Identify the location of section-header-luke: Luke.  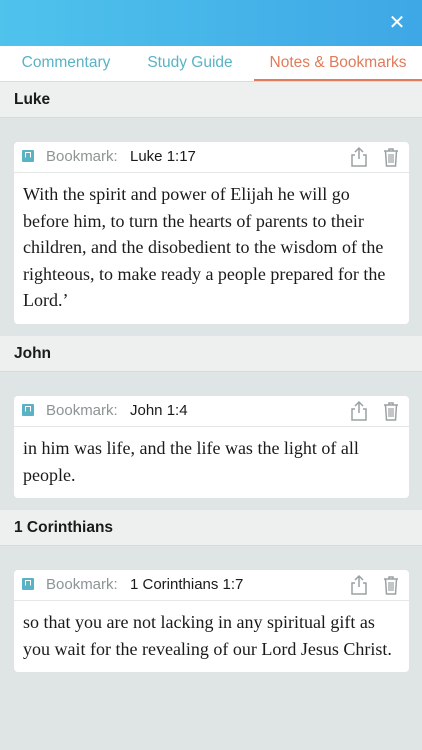
(211, 100).